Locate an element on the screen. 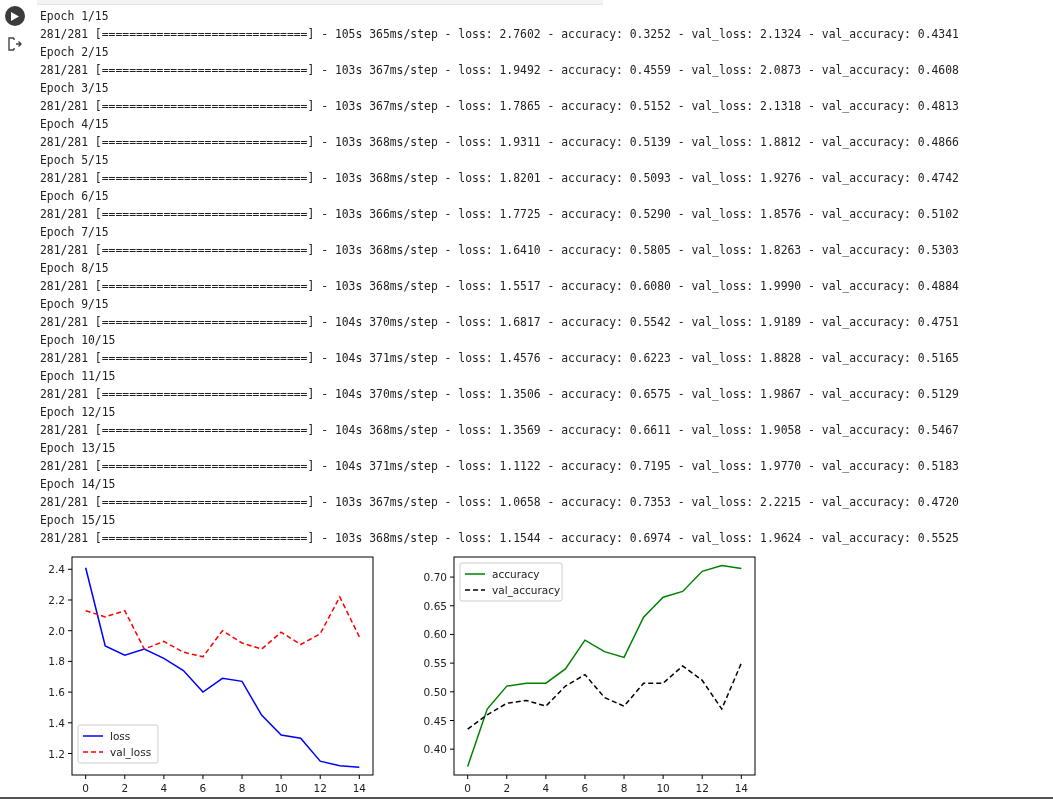 The width and height of the screenshot is (1053, 799). run-button is located at coordinates (15, 16).